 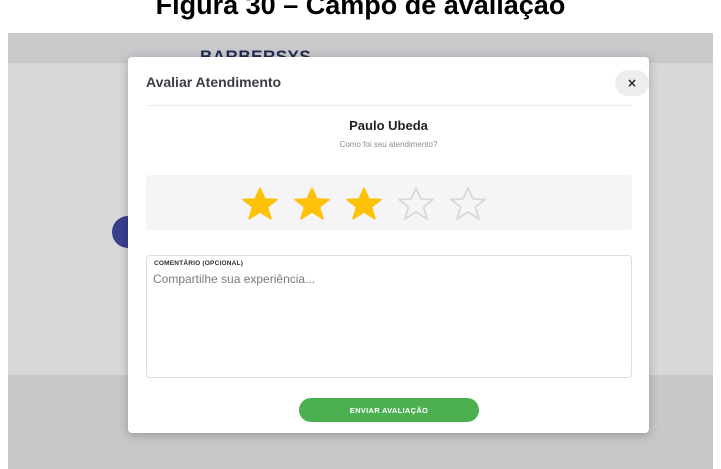 I want to click on submit-rating-button: ENVIAR AVALIAÇÃO, so click(x=389, y=410).